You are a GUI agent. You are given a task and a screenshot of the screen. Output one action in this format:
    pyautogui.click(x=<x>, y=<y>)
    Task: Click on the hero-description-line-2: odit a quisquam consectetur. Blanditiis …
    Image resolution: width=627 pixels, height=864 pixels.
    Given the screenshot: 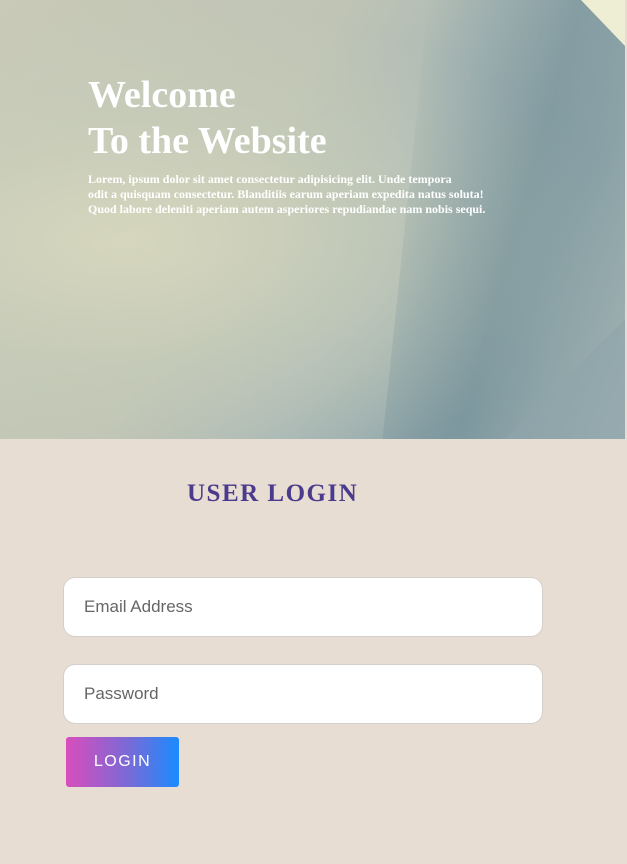 What is the action you would take?
    pyautogui.click(x=286, y=194)
    